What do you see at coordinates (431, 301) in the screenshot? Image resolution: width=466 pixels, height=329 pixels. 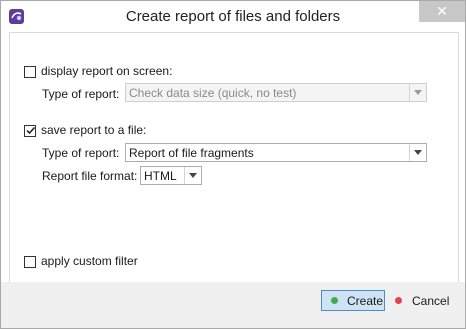 I see `cancel-button-label: Cancel` at bounding box center [431, 301].